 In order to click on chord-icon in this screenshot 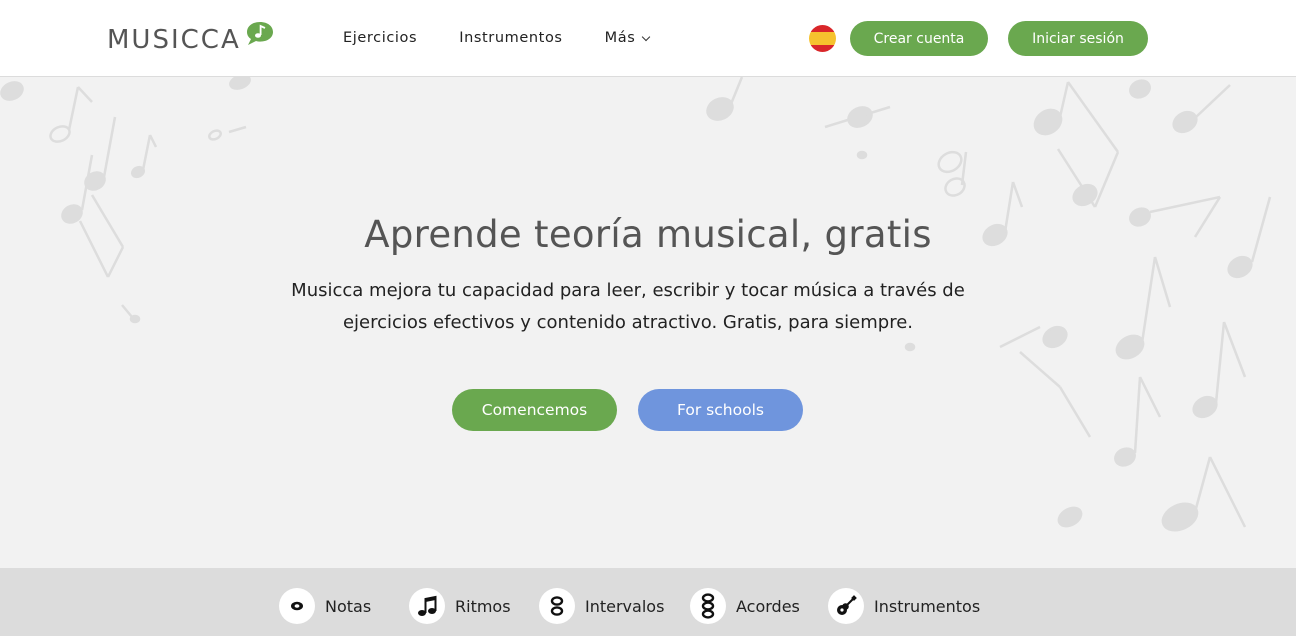, I will do `click(708, 606)`.